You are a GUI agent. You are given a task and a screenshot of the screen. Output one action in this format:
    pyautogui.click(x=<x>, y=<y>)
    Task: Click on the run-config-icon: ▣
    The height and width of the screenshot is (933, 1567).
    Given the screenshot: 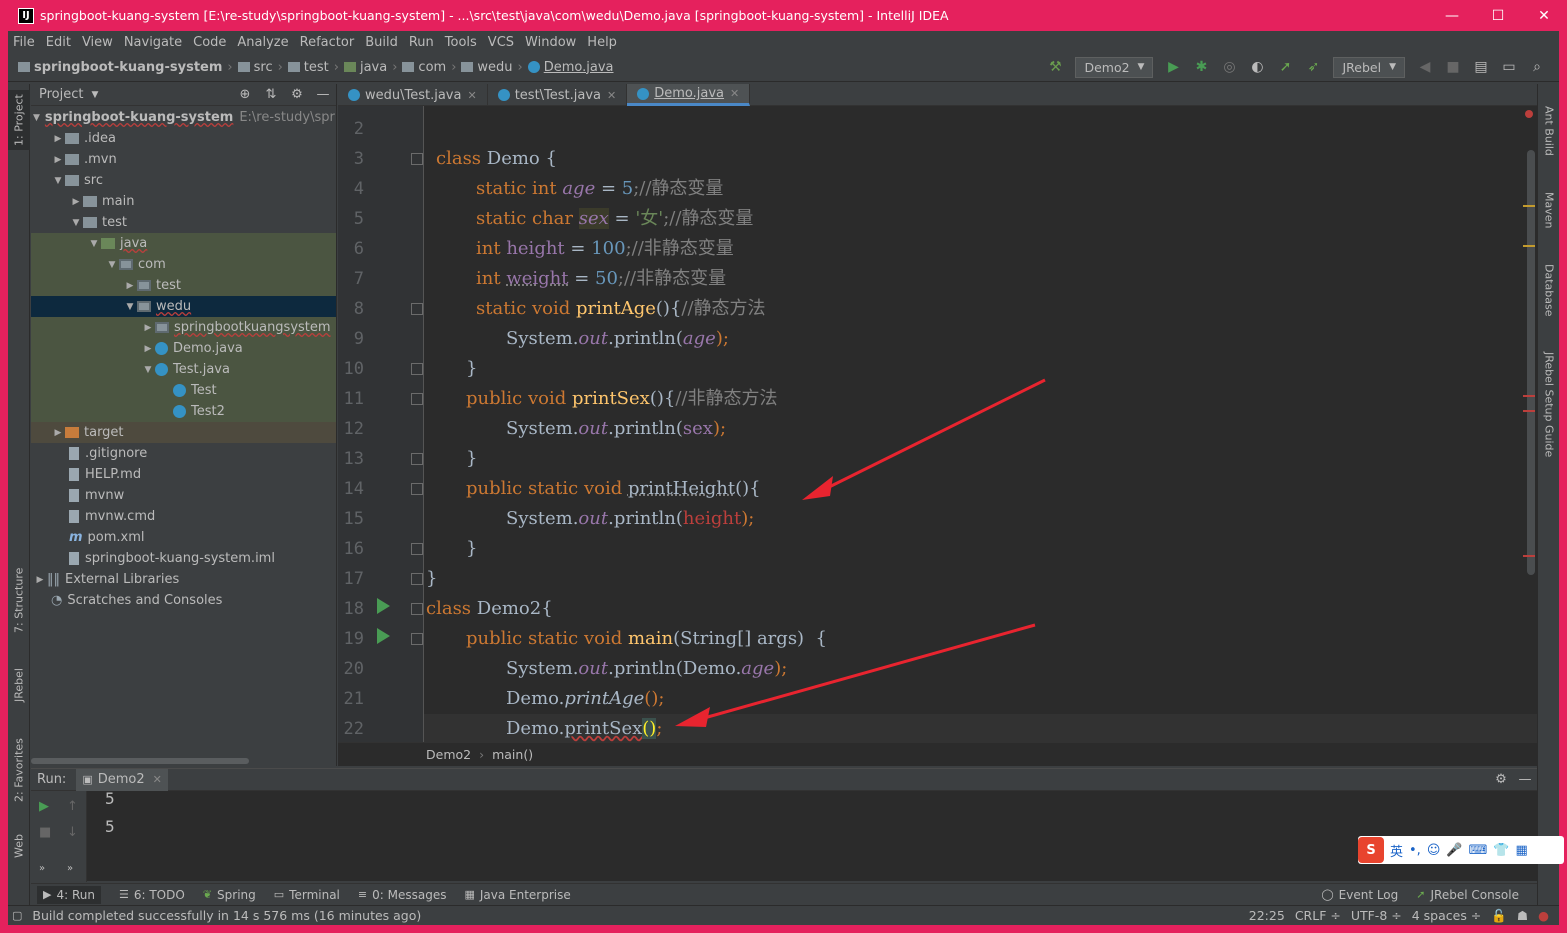 What is the action you would take?
    pyautogui.click(x=87, y=779)
    